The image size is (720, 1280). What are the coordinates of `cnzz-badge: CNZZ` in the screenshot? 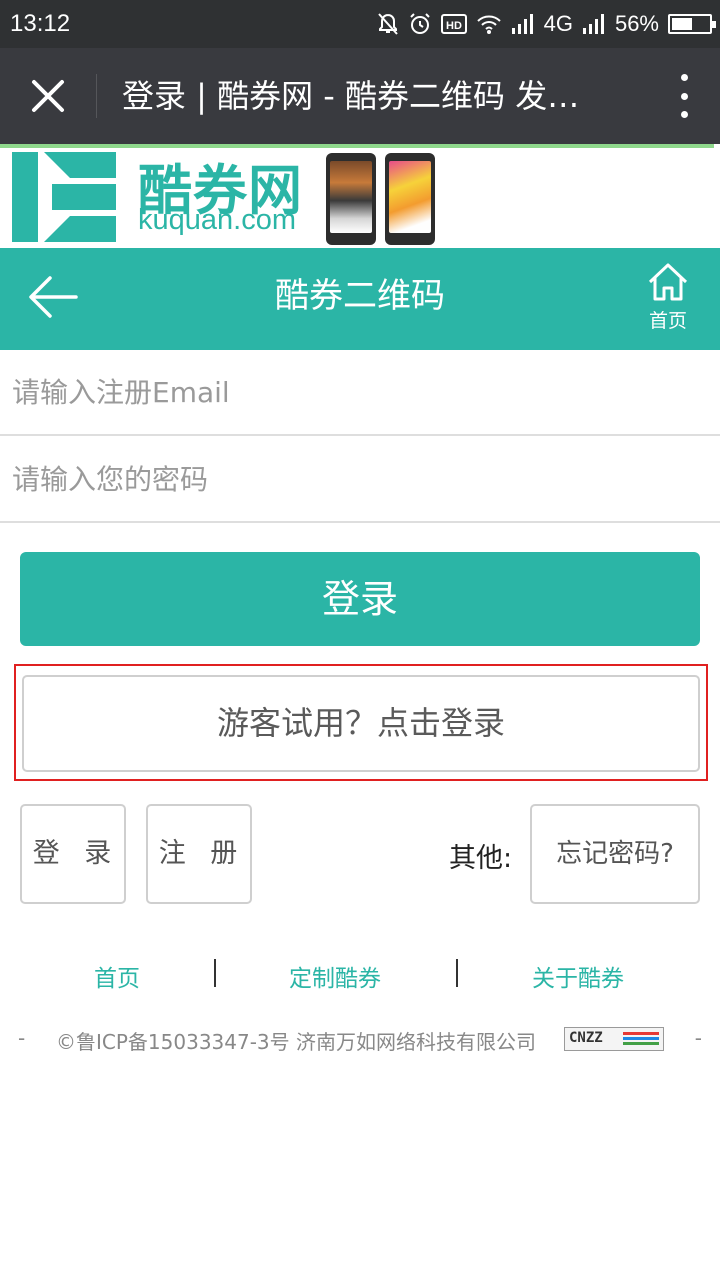 It's located at (614, 1039).